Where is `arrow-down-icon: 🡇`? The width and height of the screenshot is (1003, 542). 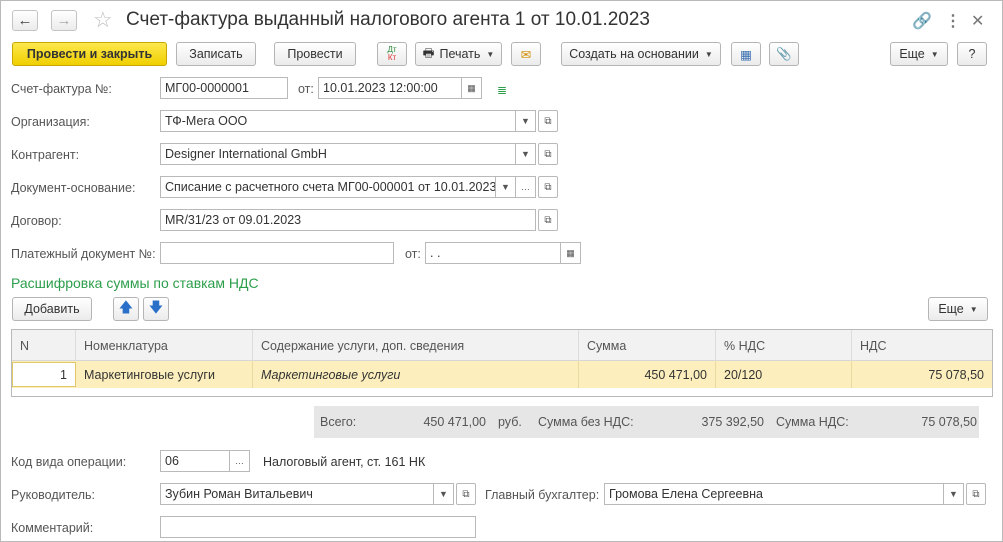
arrow-down-icon: 🡇 is located at coordinates (156, 307).